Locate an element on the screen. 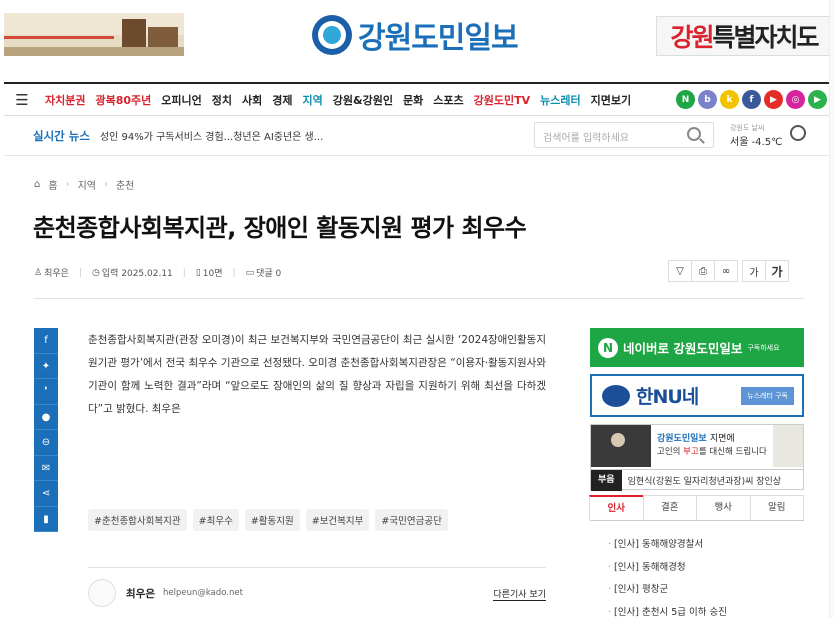 The width and height of the screenshot is (835, 618). naver-subscribe-banner: N 네이버로 강원도민일보 구독하세요 is located at coordinates (697, 347).